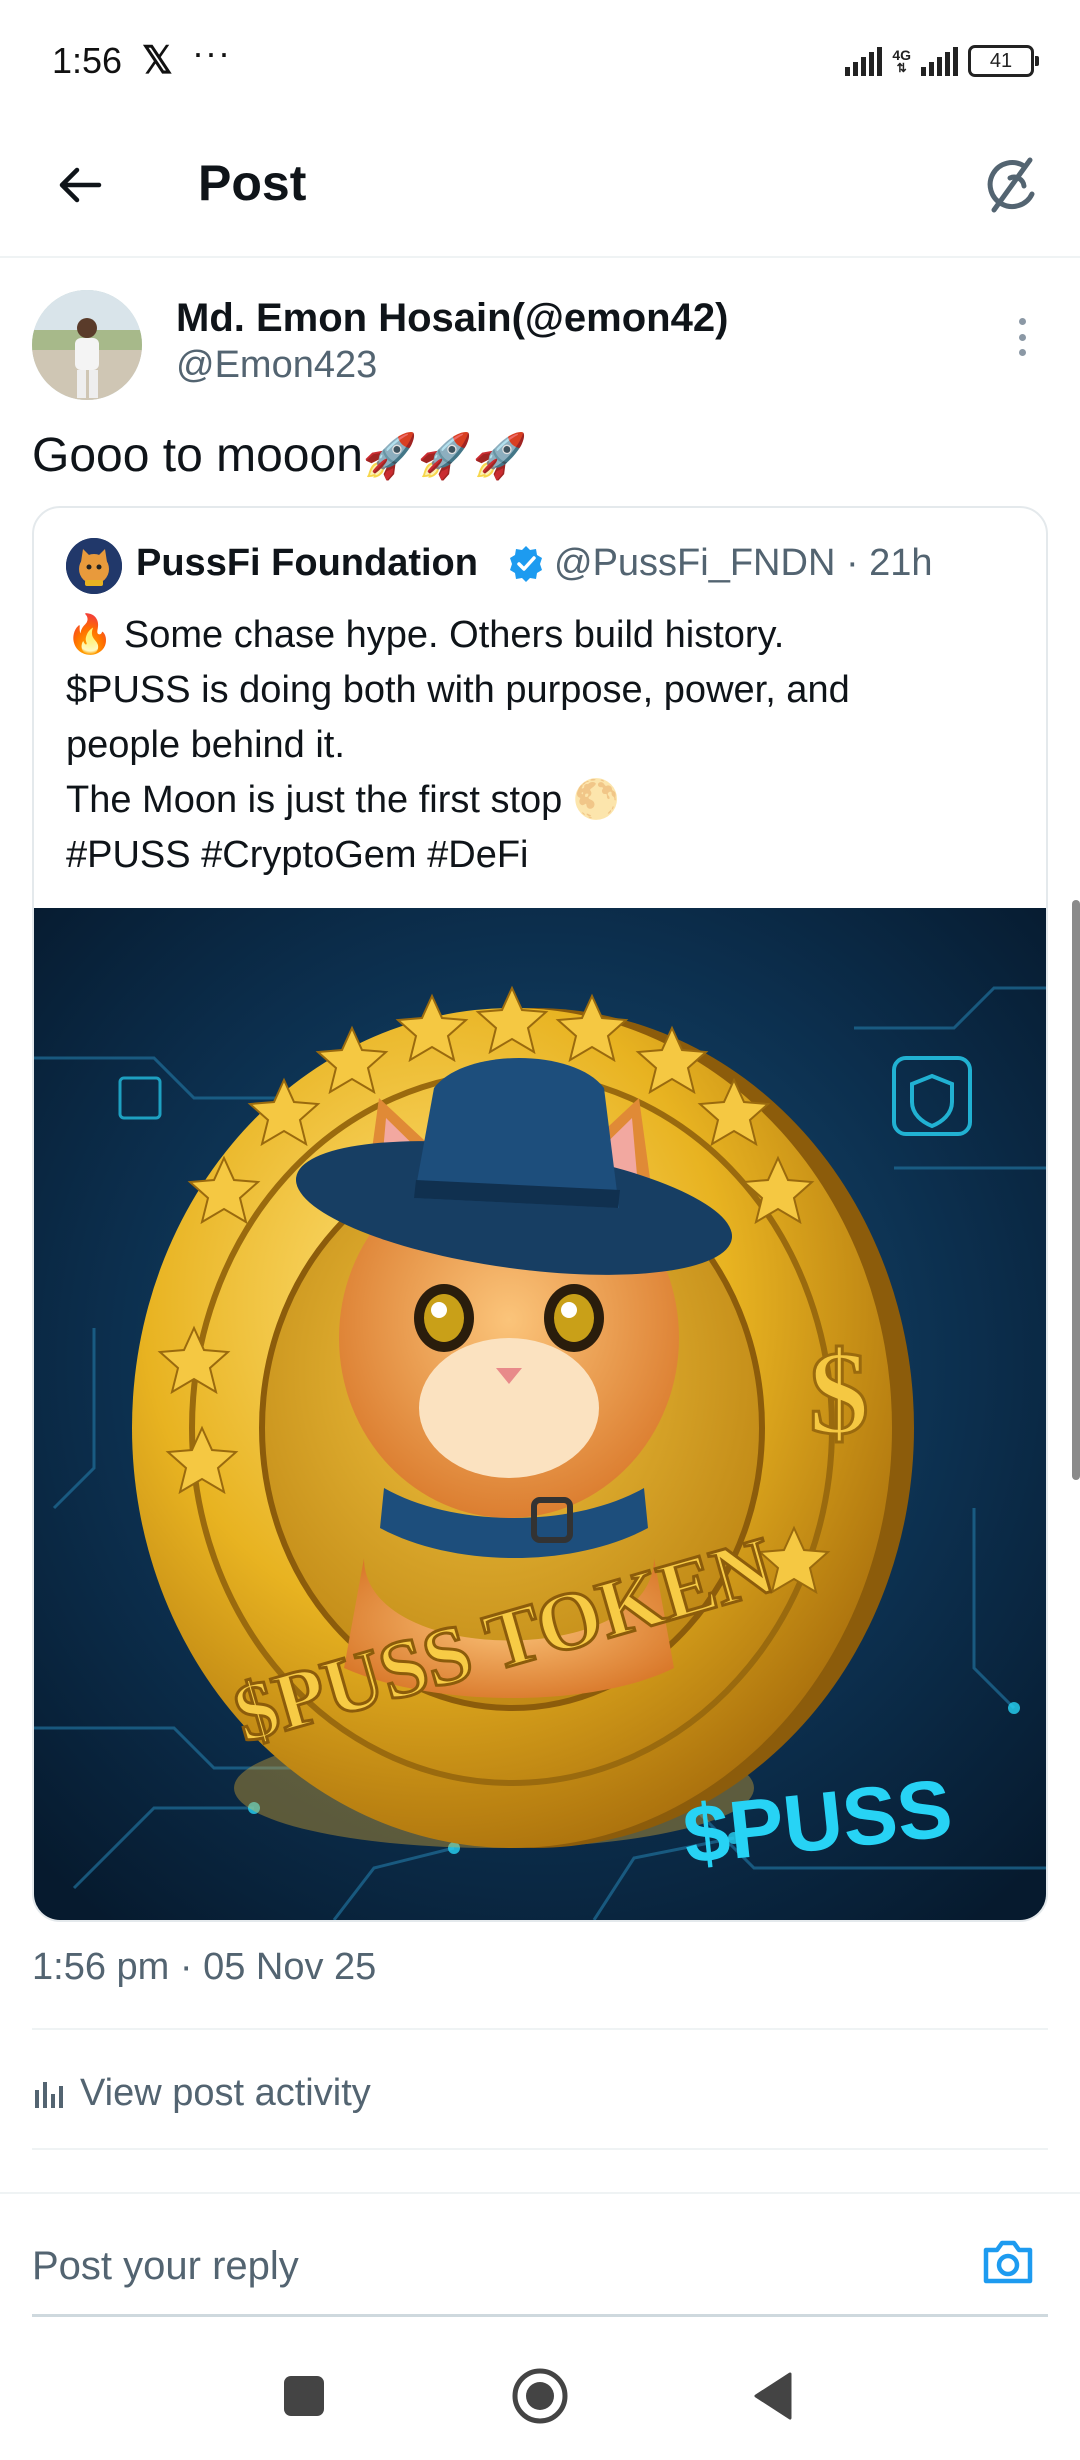 The image size is (1080, 2460). I want to click on post-text: Gooo to mooon🚀🚀🚀, so click(279, 455).